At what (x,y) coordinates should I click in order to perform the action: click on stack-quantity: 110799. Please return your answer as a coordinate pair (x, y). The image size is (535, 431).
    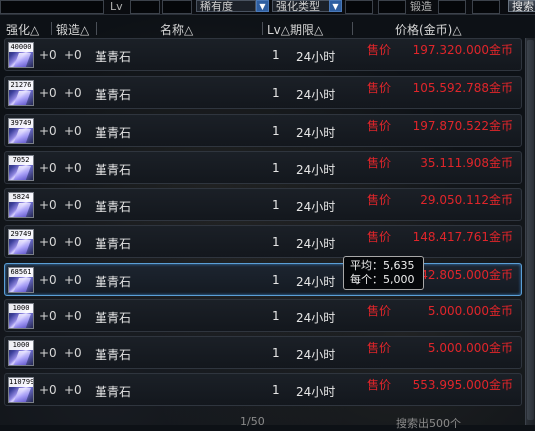
    Looking at the image, I should click on (21, 382).